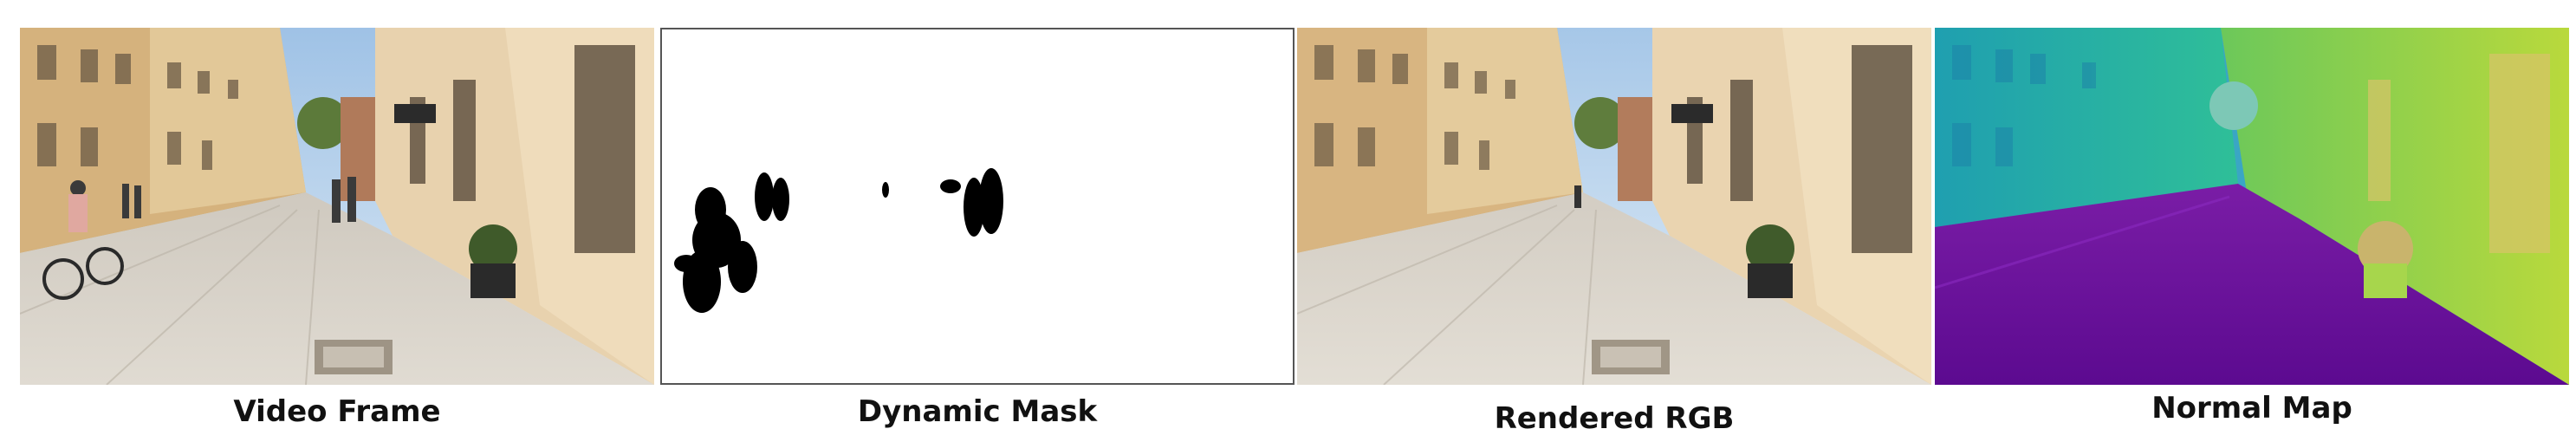 This screenshot has width=2576, height=442. What do you see at coordinates (978, 411) in the screenshot?
I see `dynamic-mask-caption: Dynamic Mask` at bounding box center [978, 411].